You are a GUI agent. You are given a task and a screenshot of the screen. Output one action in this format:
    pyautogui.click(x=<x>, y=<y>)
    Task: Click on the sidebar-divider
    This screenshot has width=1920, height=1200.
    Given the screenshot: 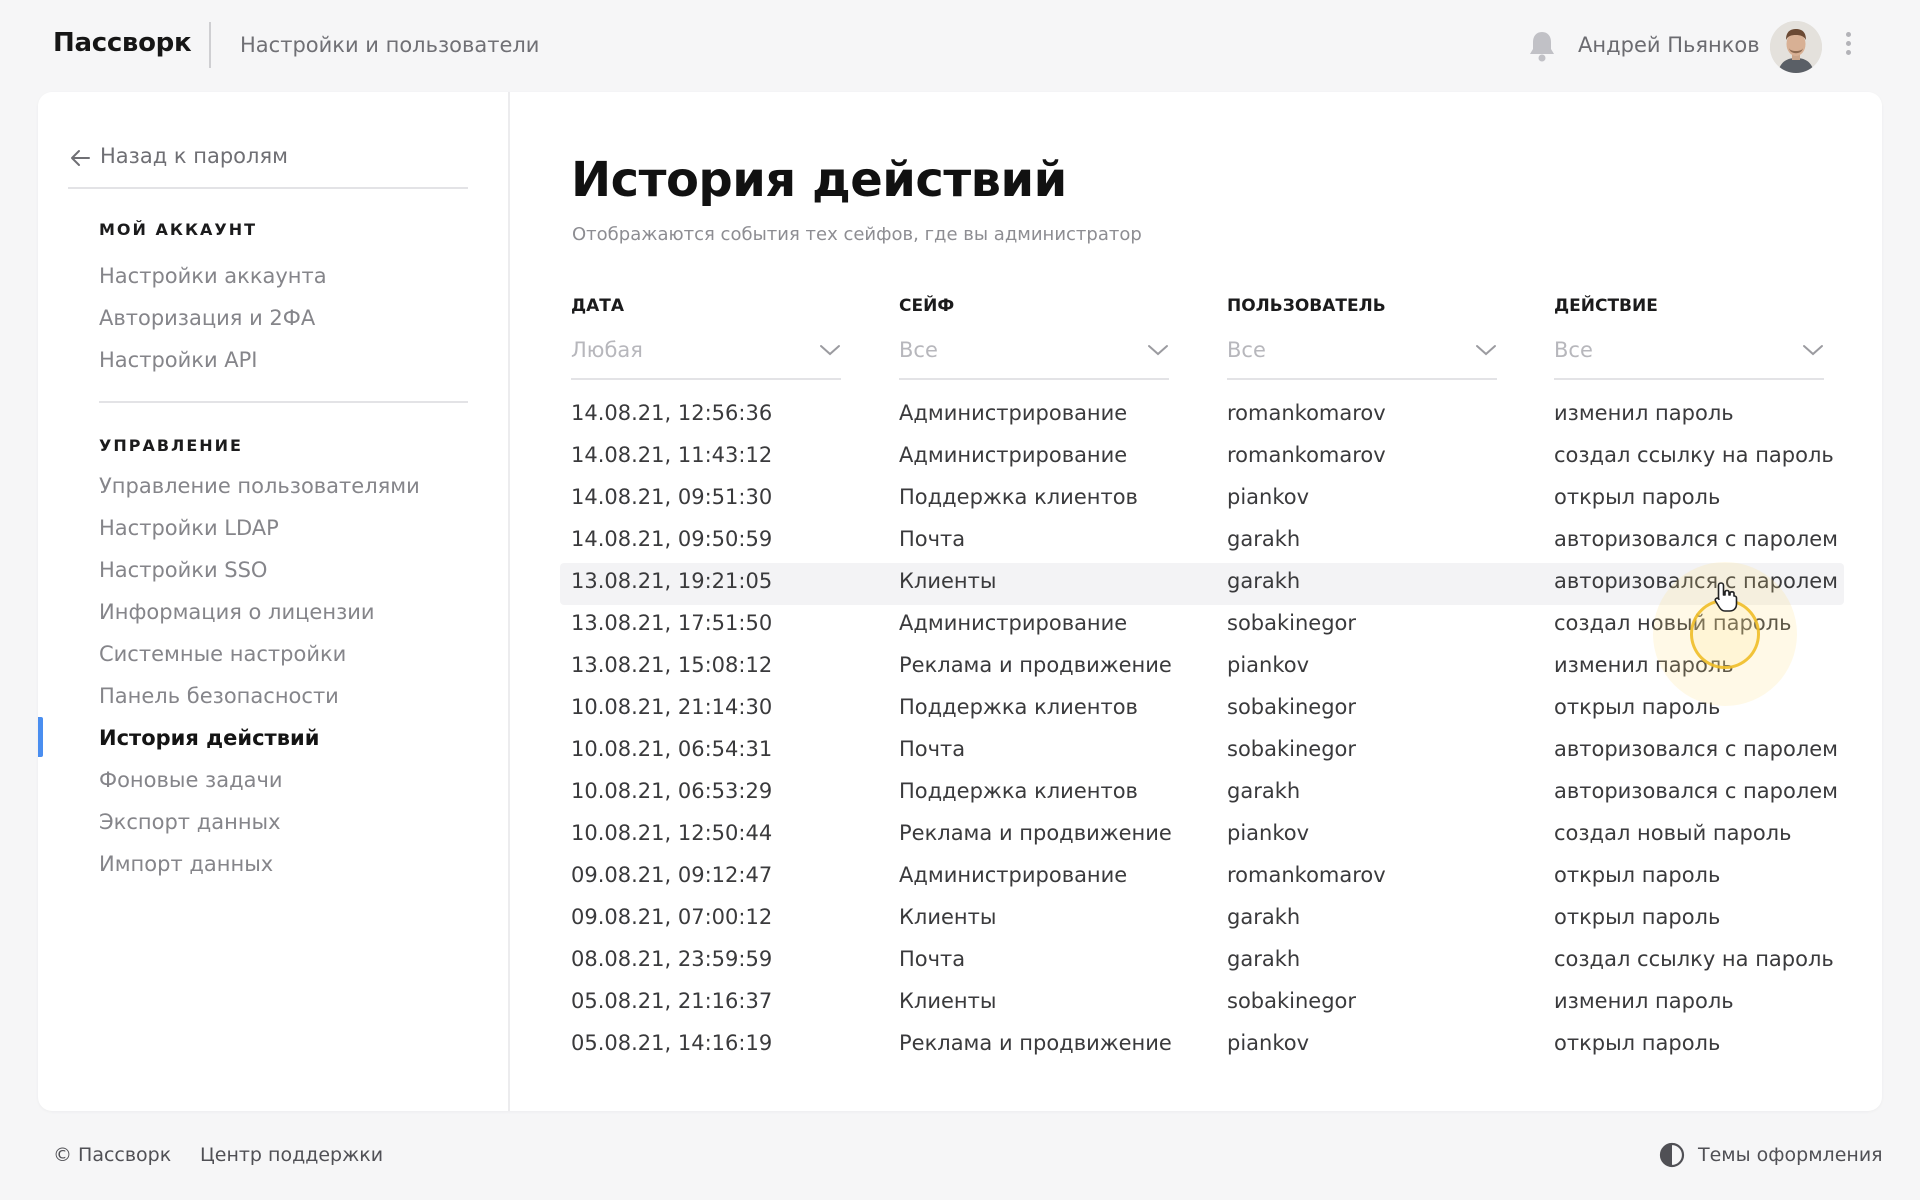 What is the action you would take?
    pyautogui.click(x=283, y=402)
    